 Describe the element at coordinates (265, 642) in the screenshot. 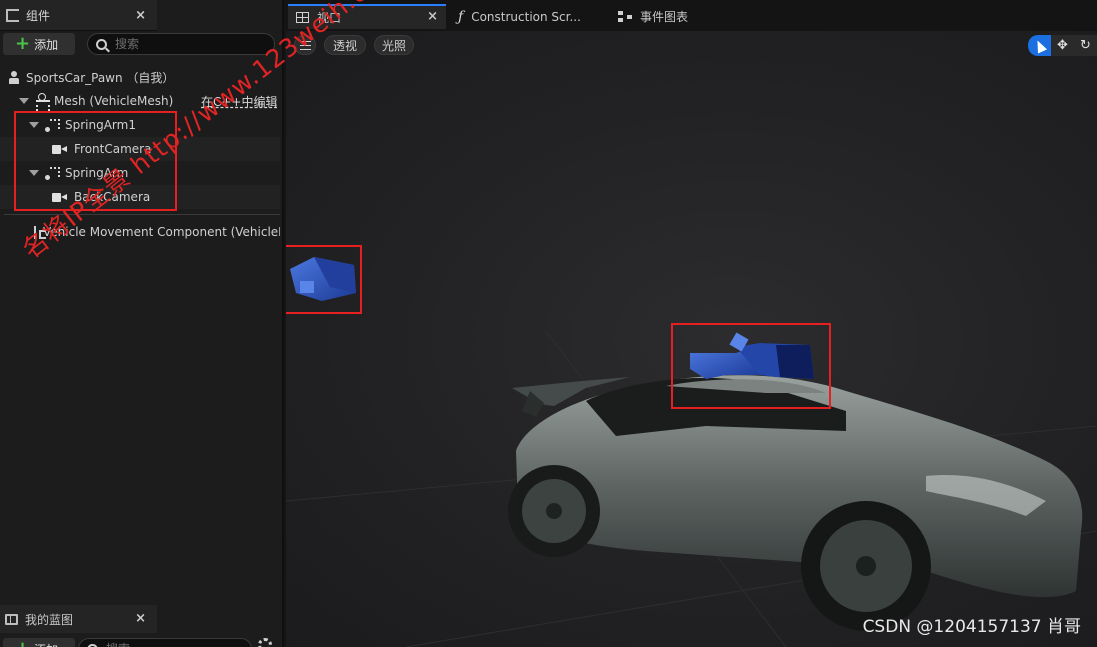

I see `gear-icon` at that location.